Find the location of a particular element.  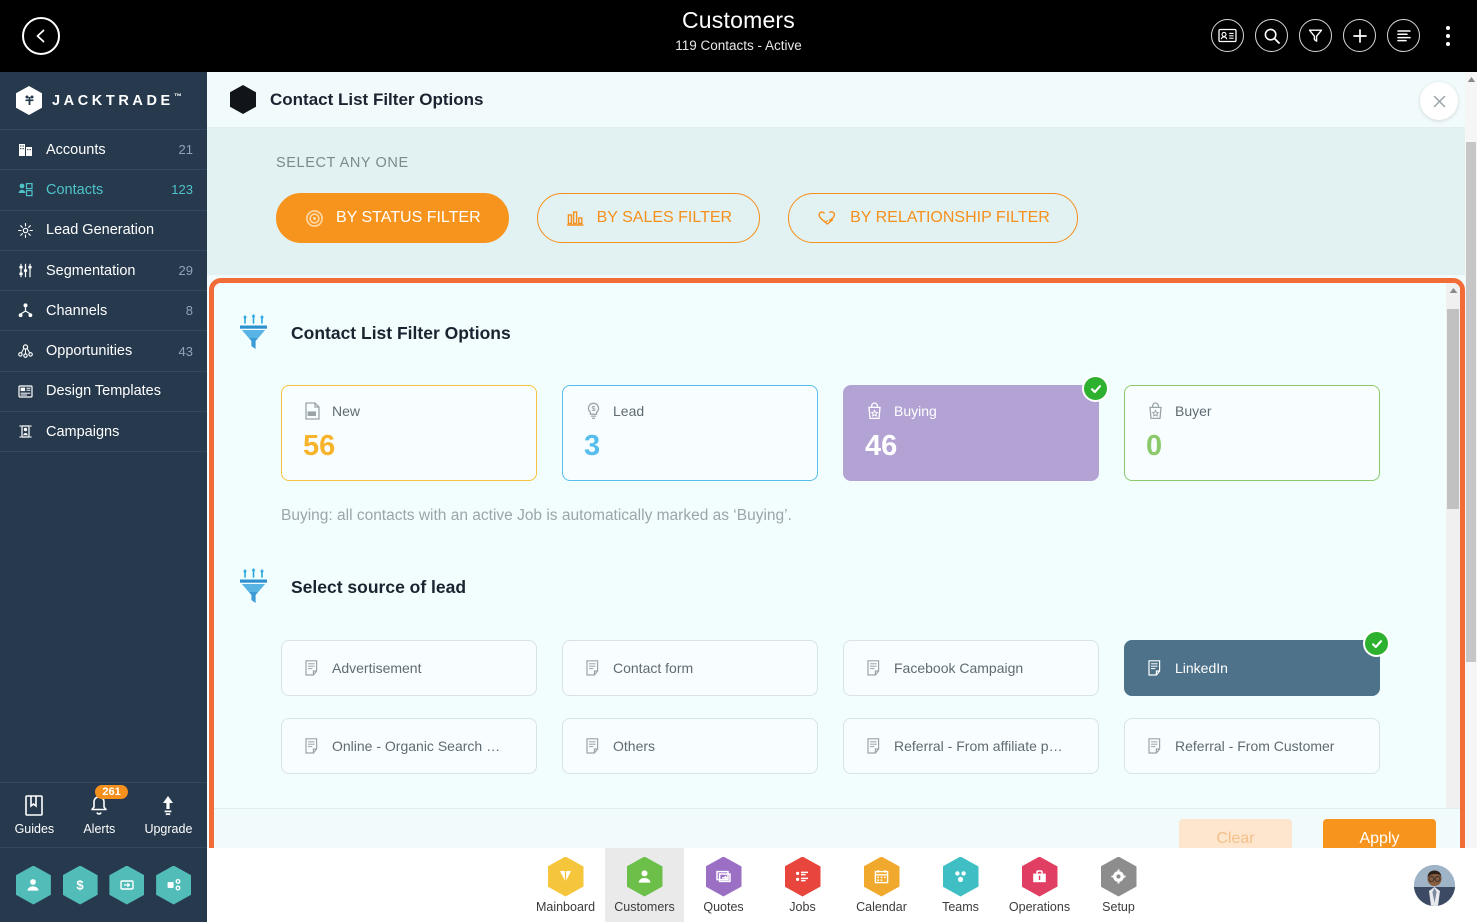

workflow-hex-button is located at coordinates (174, 885).